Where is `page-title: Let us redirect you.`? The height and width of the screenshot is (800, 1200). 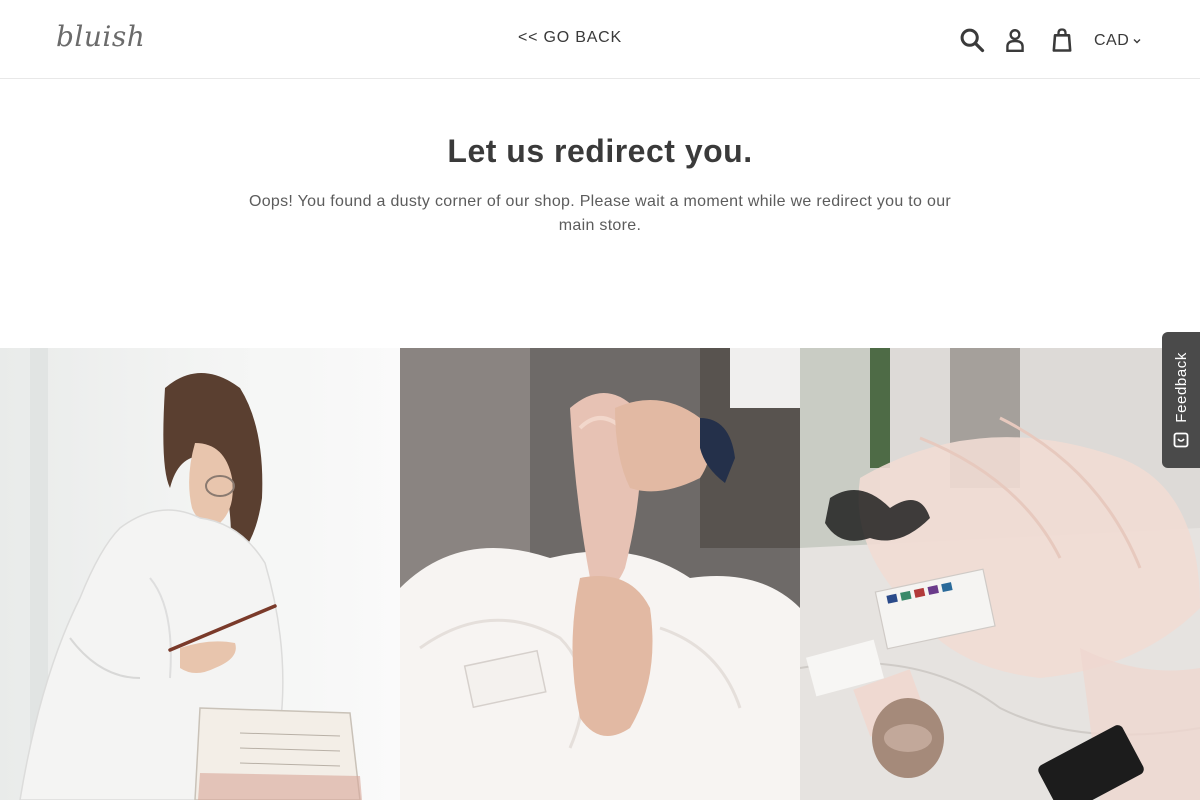 page-title: Let us redirect you. is located at coordinates (600, 151).